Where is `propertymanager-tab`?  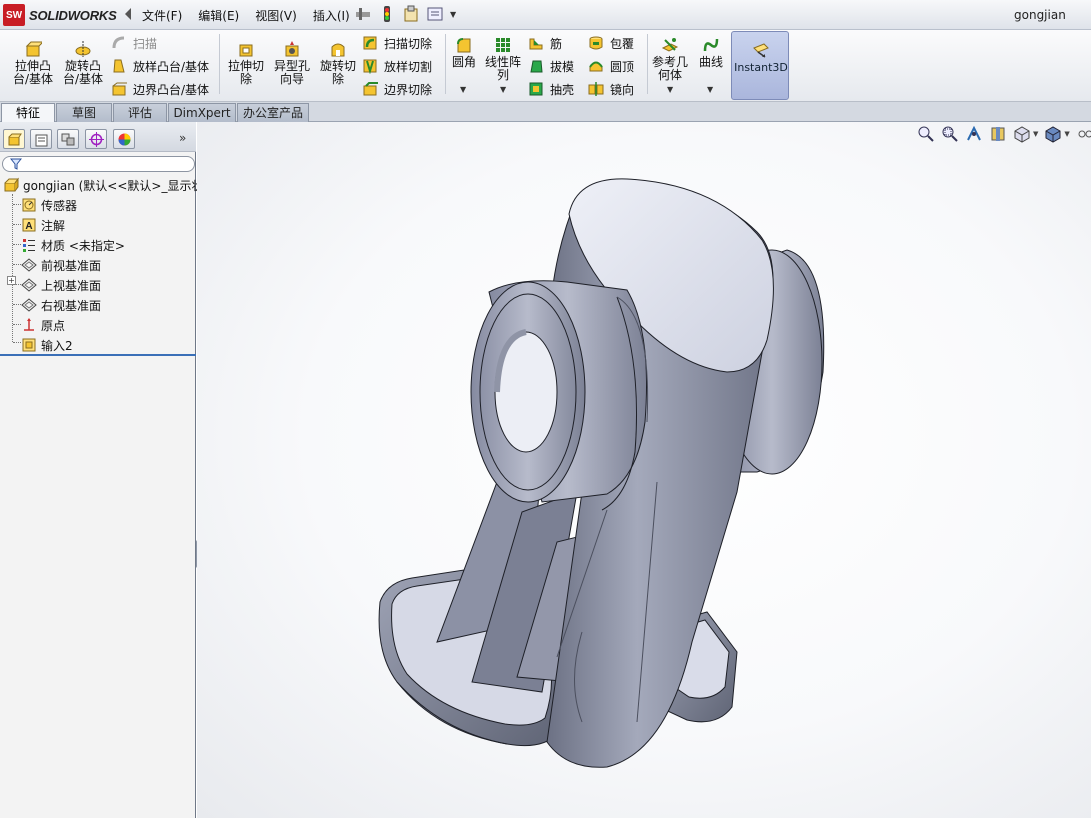 propertymanager-tab is located at coordinates (41, 139).